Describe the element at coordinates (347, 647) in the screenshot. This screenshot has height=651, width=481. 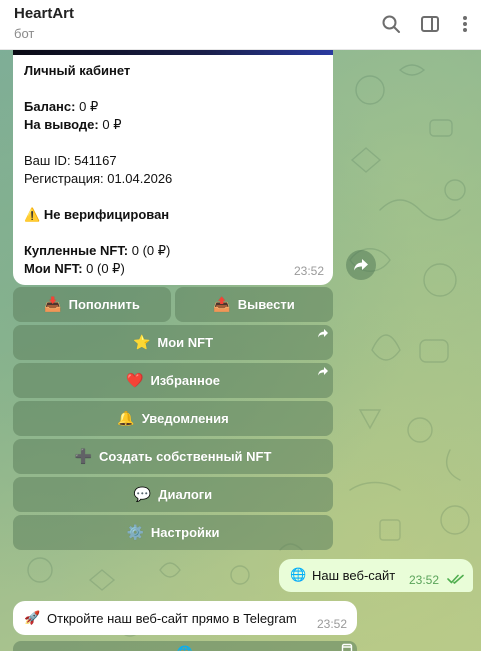
I see `webapp-window-icon` at that location.